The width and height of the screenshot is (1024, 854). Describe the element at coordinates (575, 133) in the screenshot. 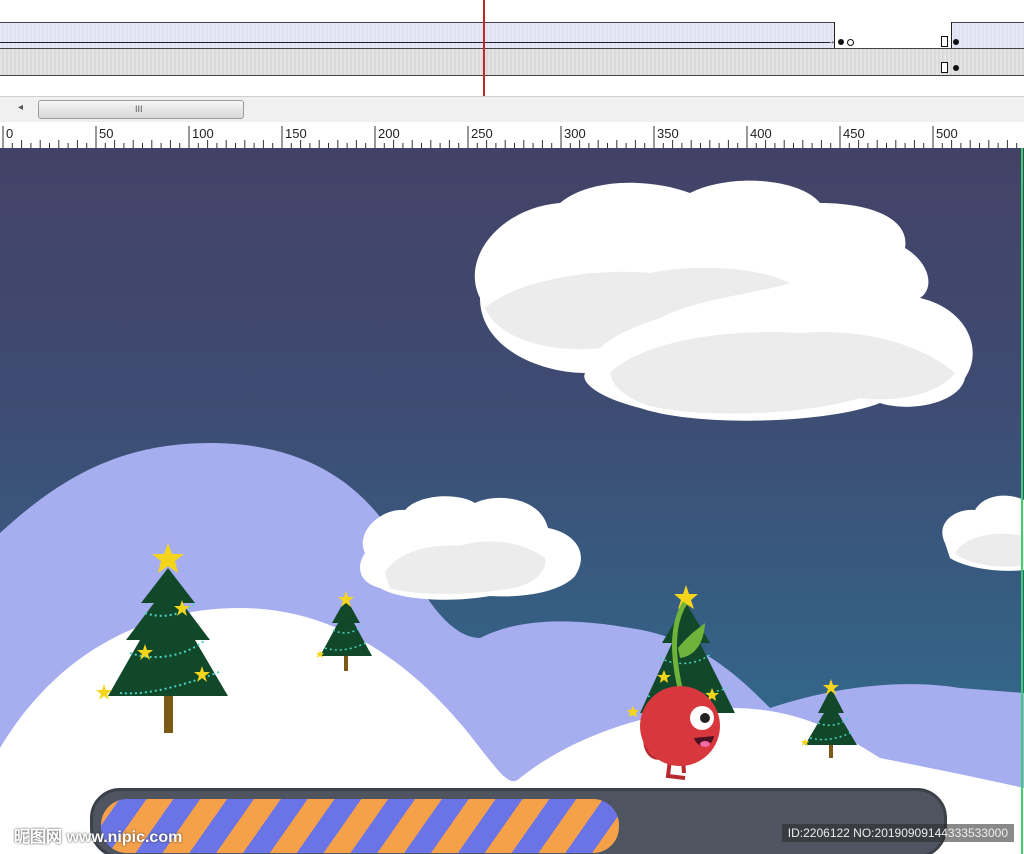

I see `ruler-label: 300` at that location.